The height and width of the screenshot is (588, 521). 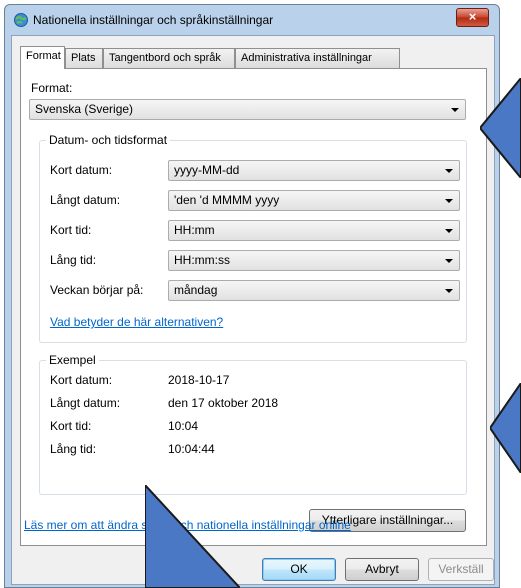 What do you see at coordinates (108, 140) in the screenshot?
I see `datetime-group-title: Datum- och tidsformat` at bounding box center [108, 140].